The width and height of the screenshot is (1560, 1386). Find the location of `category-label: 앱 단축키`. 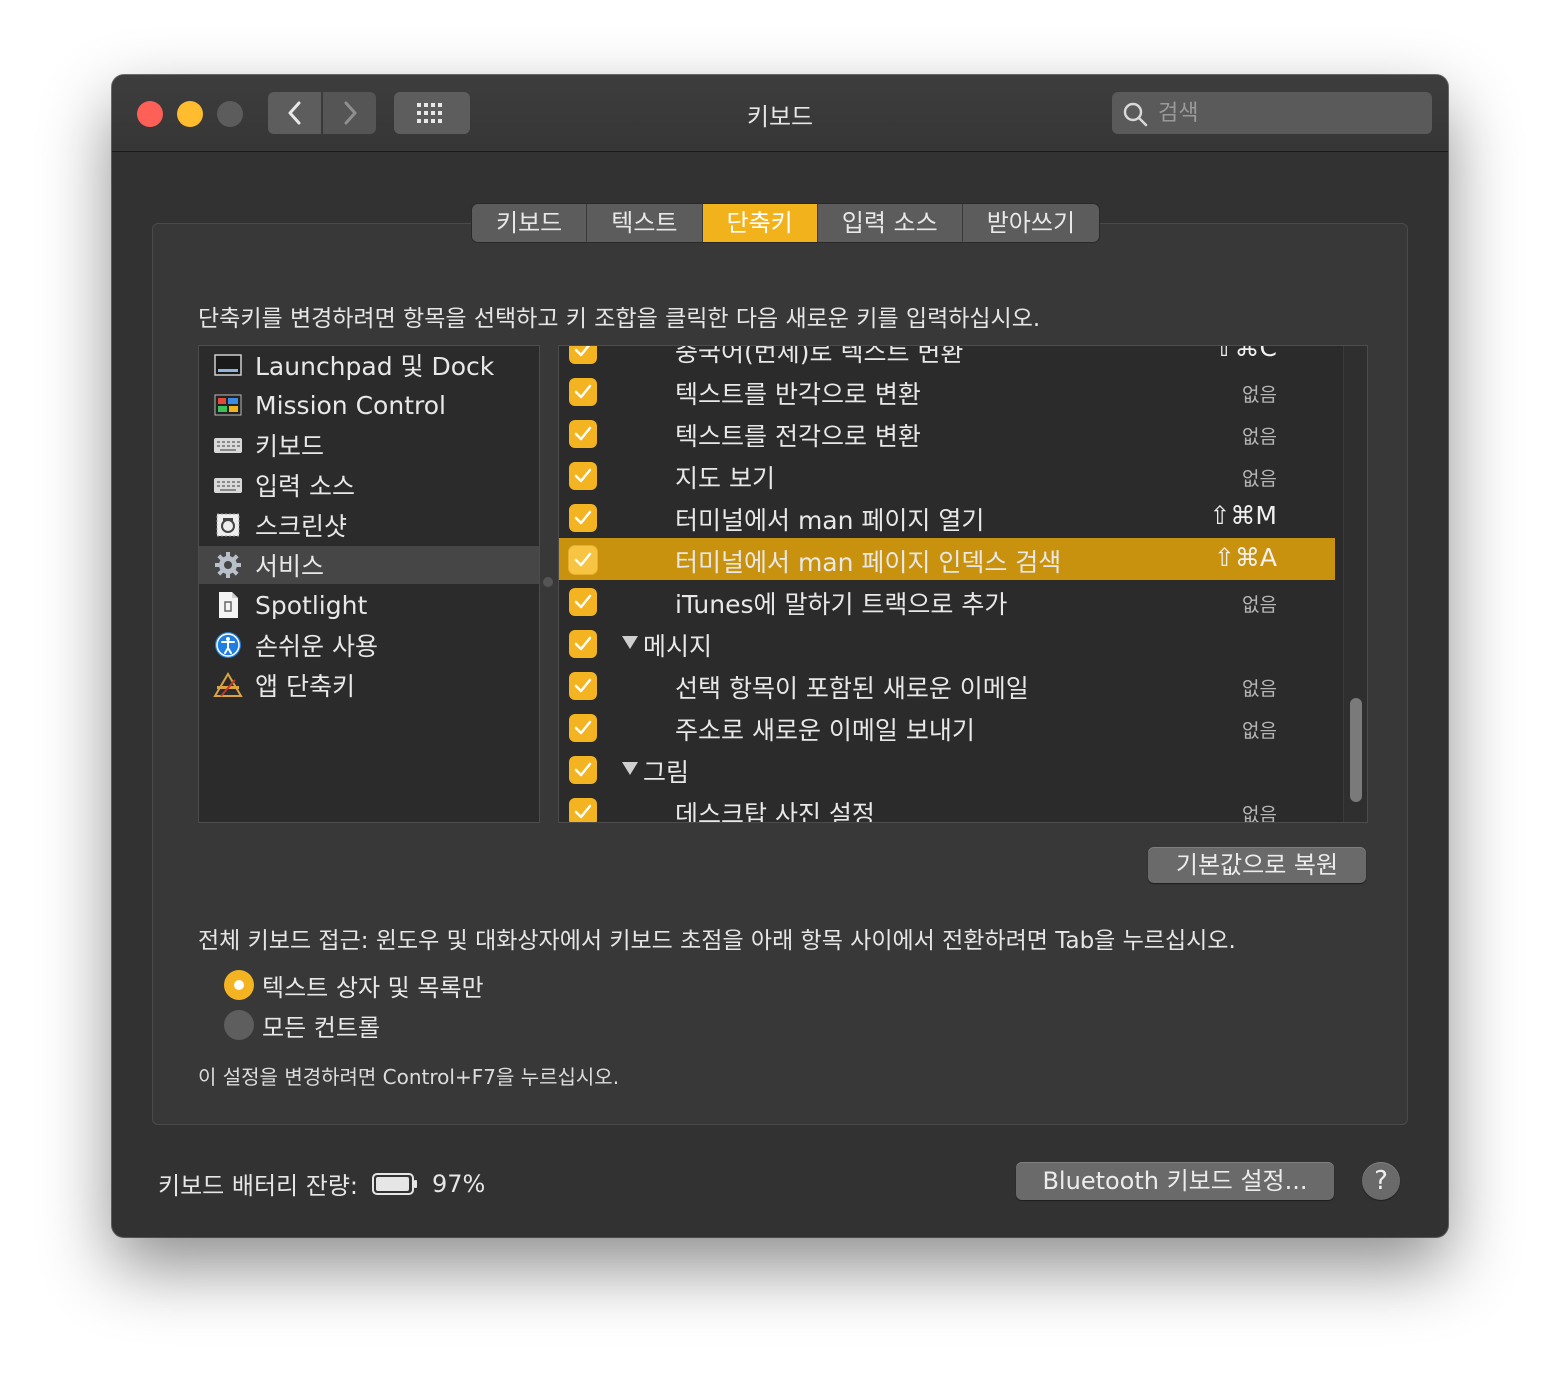

category-label: 앱 단축키 is located at coordinates (305, 686).